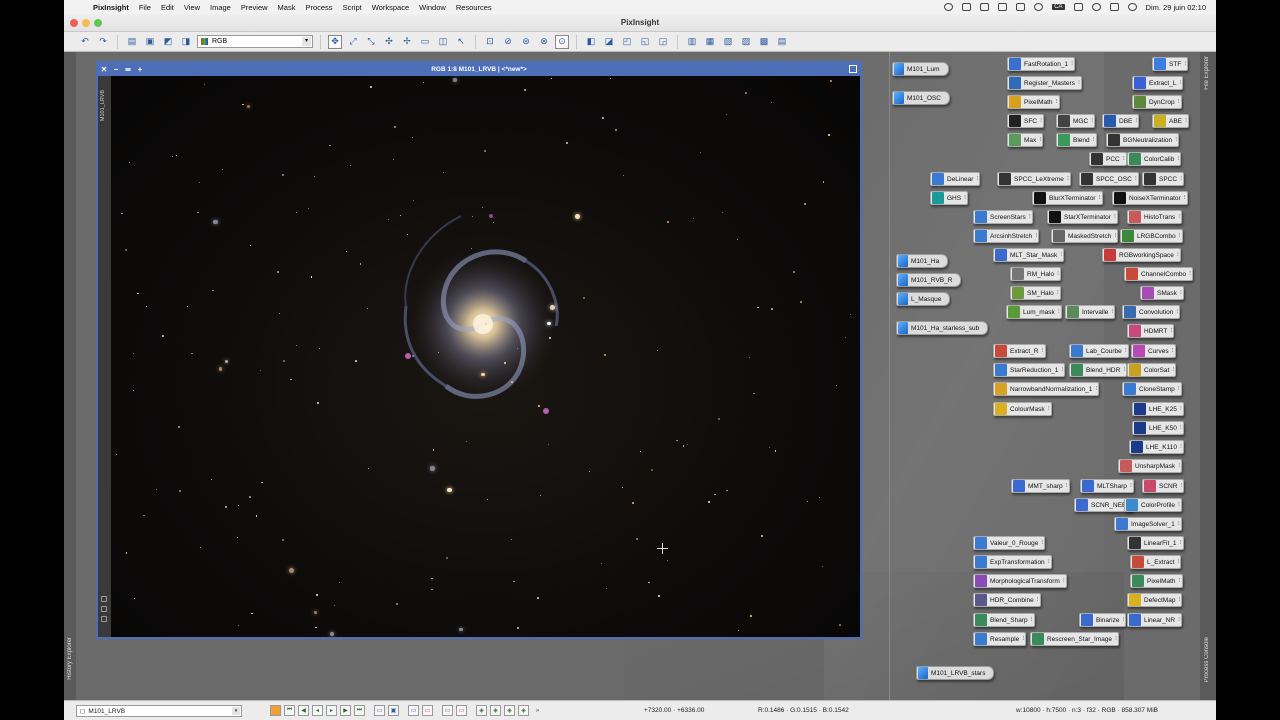  What do you see at coordinates (447, 710) in the screenshot?
I see `display-icon: ▭` at bounding box center [447, 710].